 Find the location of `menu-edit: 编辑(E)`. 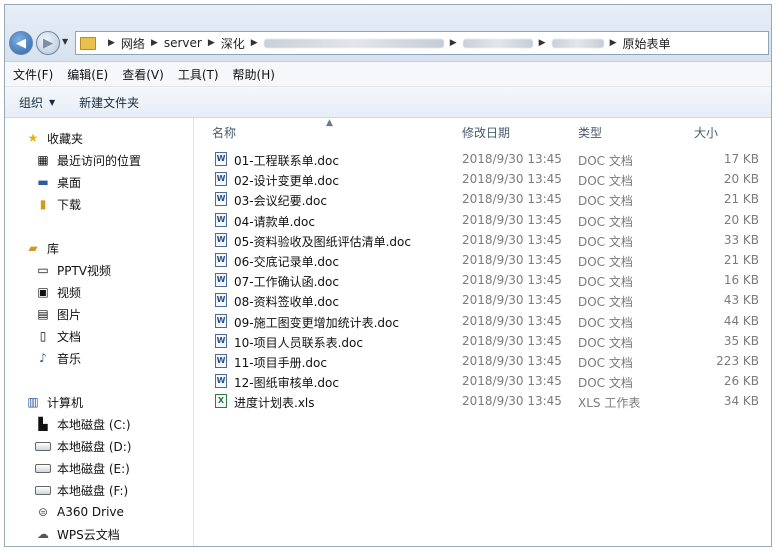

menu-edit: 编辑(E) is located at coordinates (86, 74).